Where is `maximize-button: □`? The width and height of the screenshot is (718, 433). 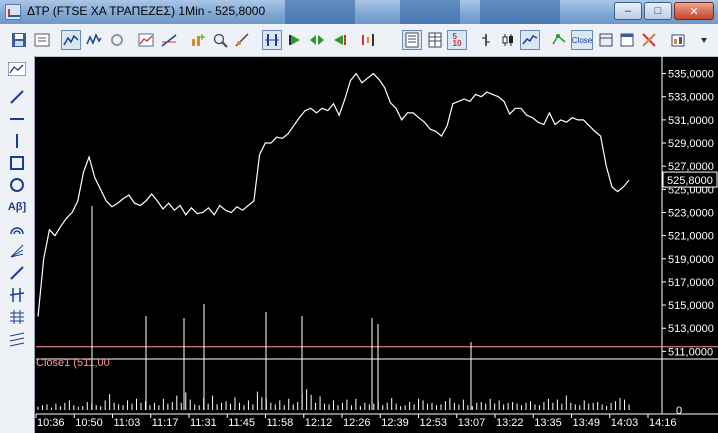
maximize-button: □ is located at coordinates (658, 11).